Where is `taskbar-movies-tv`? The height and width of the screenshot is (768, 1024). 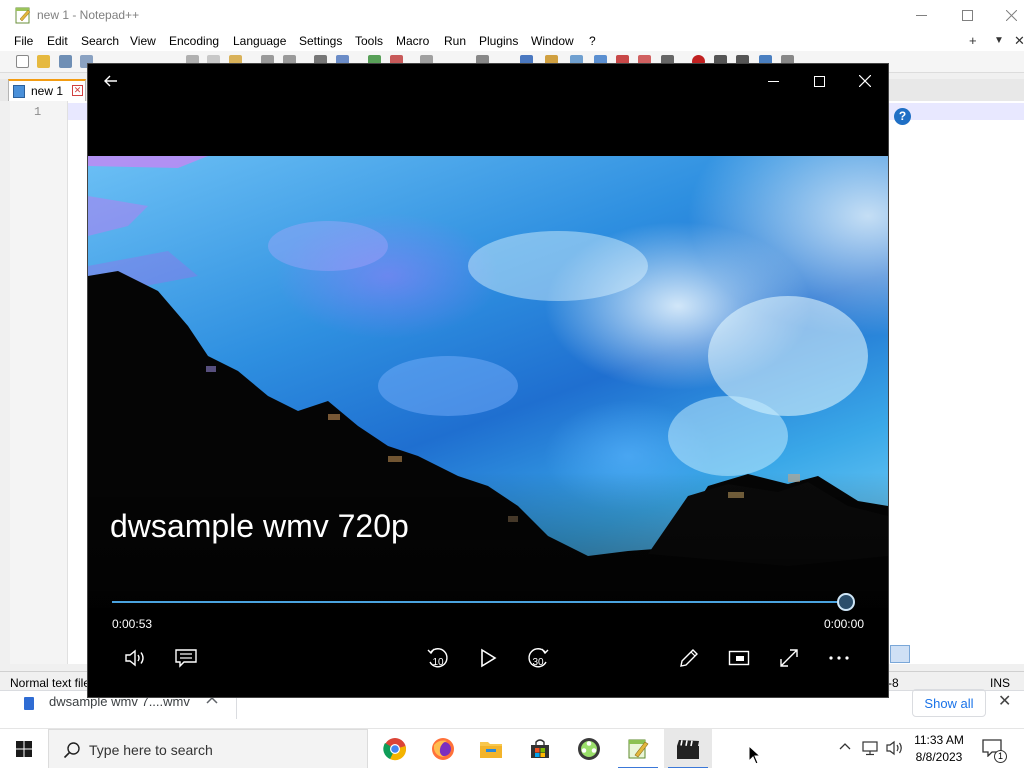
taskbar-movies-tv is located at coordinates (688, 748).